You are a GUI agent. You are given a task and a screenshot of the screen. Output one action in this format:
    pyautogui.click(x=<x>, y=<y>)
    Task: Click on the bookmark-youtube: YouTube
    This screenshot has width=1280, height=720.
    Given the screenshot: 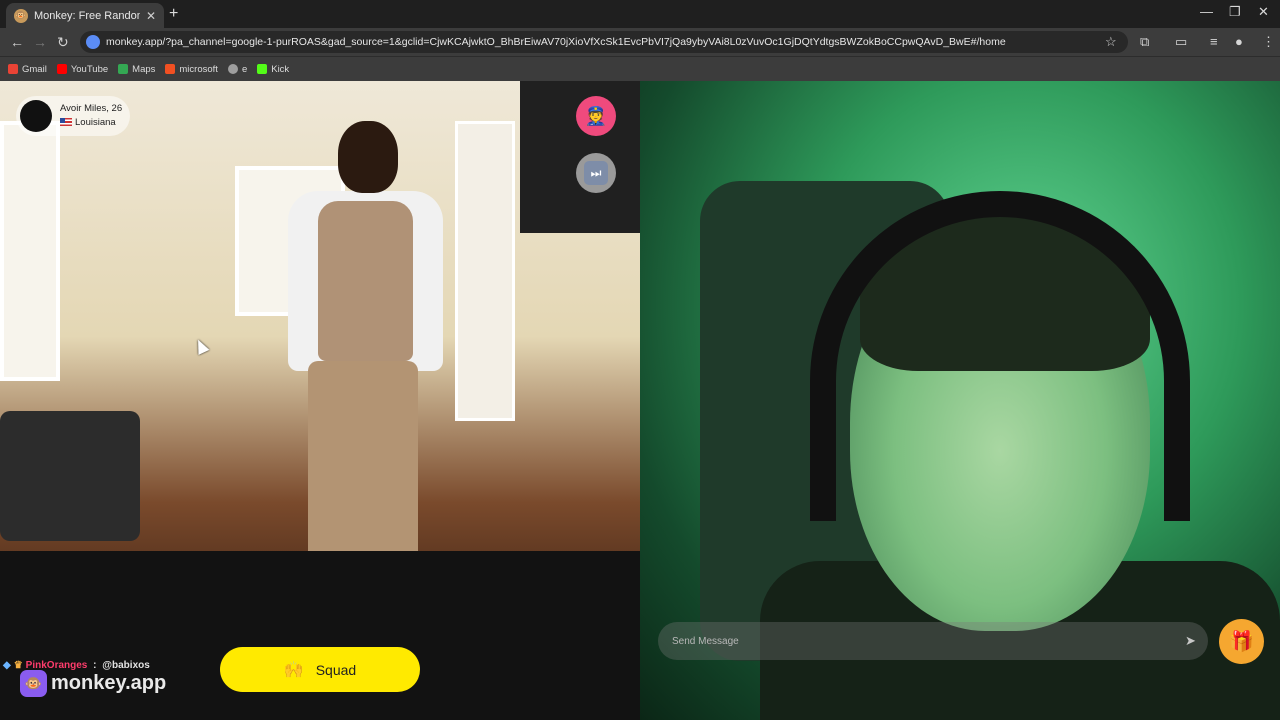 What is the action you would take?
    pyautogui.click(x=82, y=69)
    